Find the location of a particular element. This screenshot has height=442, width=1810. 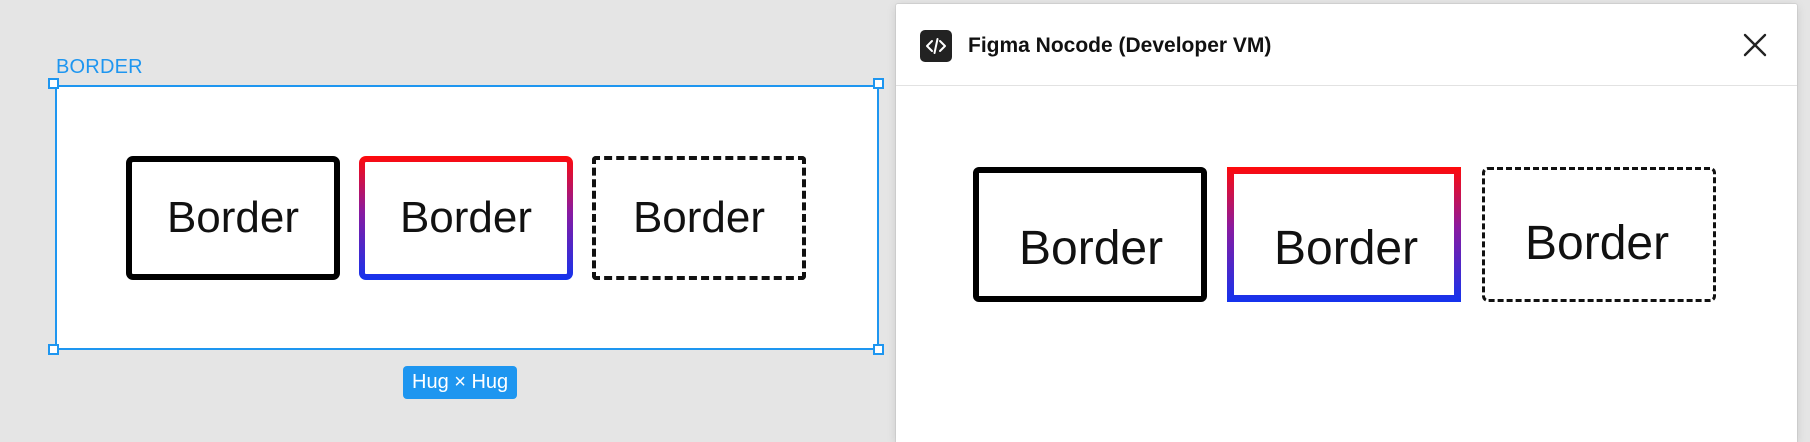

canvas-dashed-border-box: Border is located at coordinates (699, 218).